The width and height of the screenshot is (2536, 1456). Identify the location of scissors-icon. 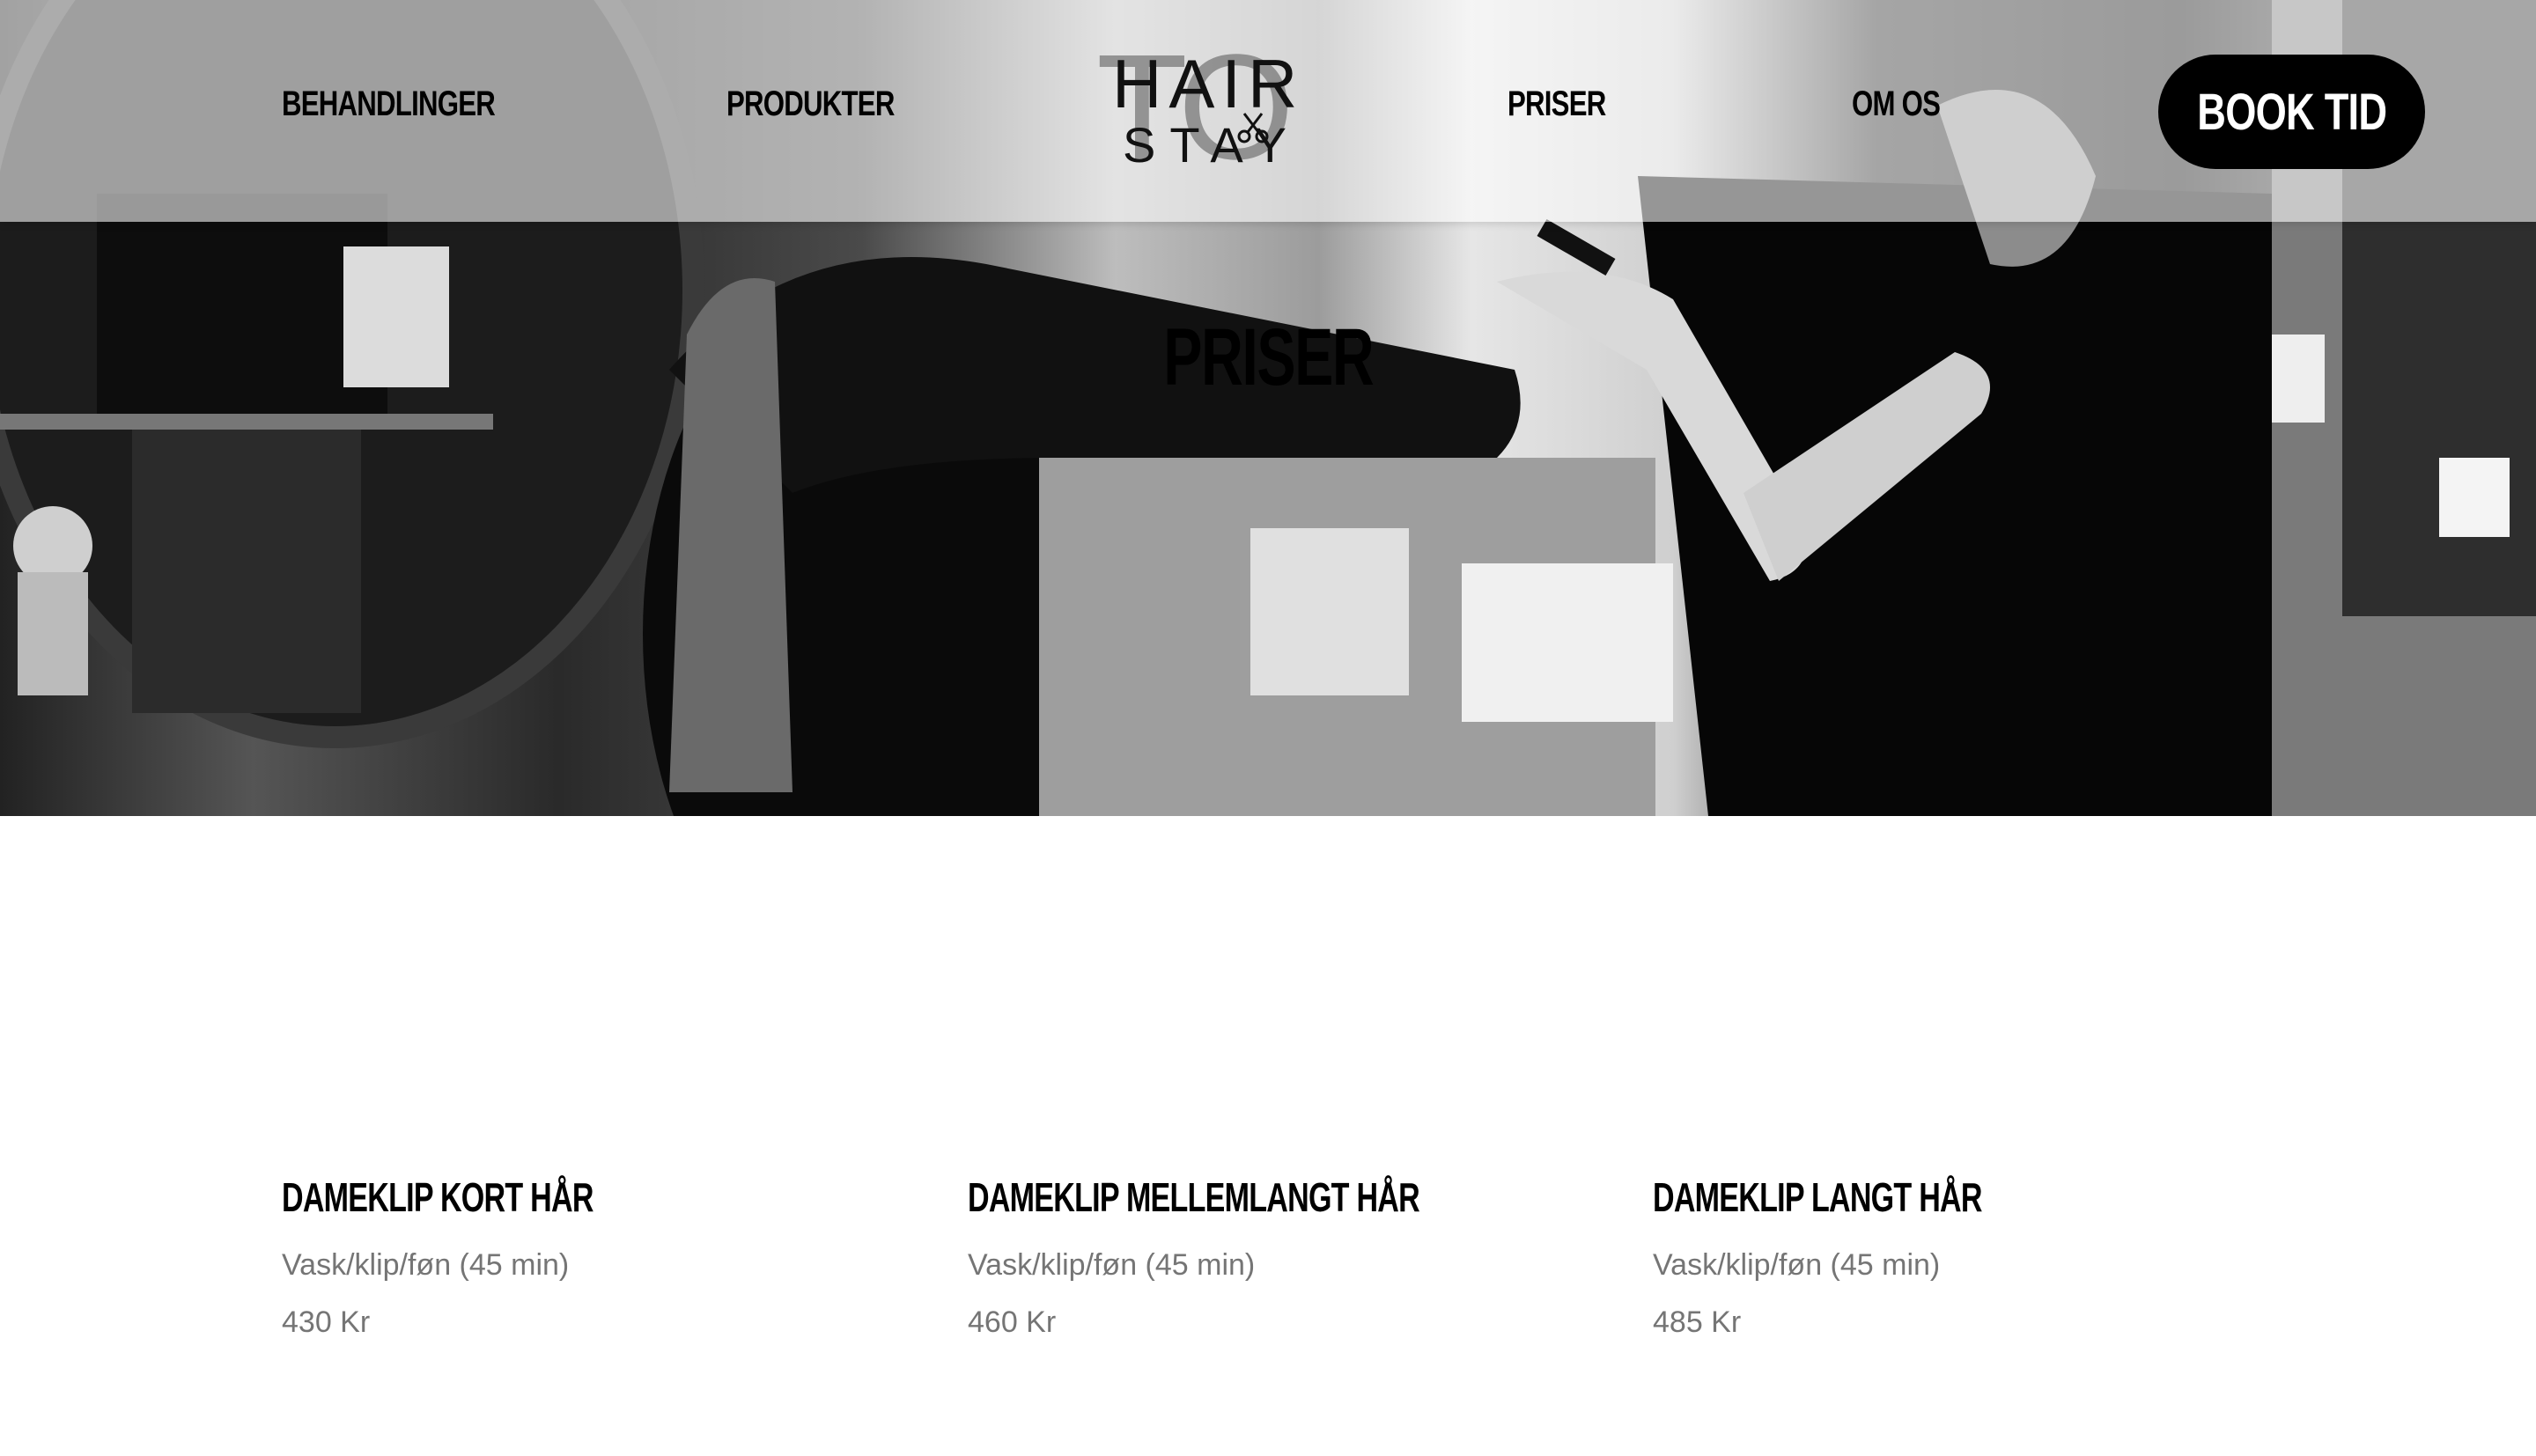
(1253, 128).